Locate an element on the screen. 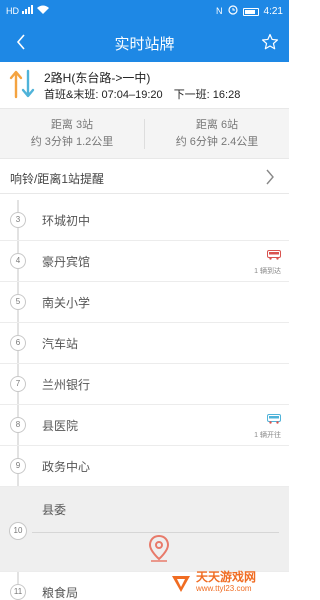  star-icon is located at coordinates (270, 41).